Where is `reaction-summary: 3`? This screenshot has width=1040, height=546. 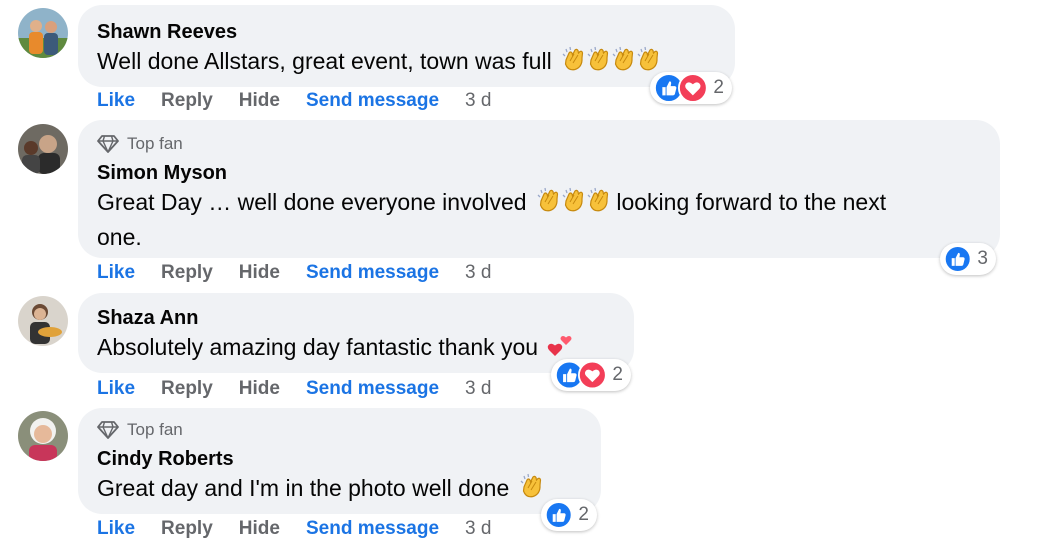 reaction-summary: 3 is located at coordinates (968, 259).